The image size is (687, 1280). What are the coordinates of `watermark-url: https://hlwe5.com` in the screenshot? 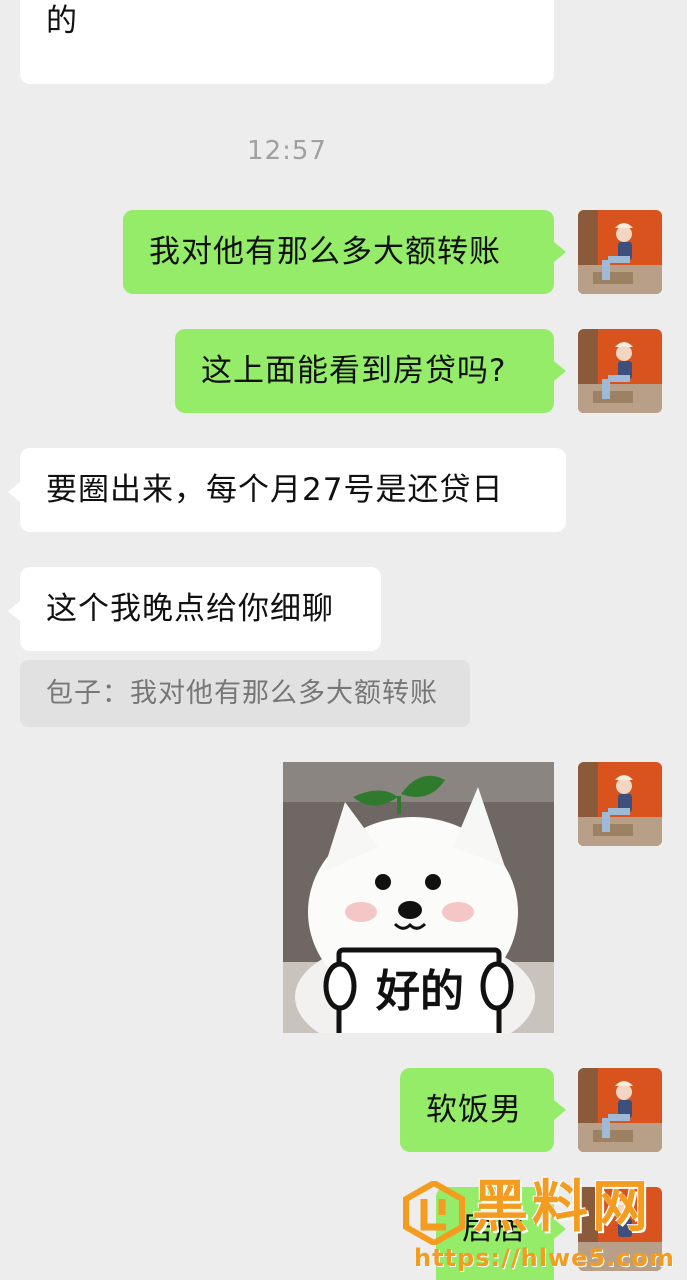 It's located at (544, 1258).